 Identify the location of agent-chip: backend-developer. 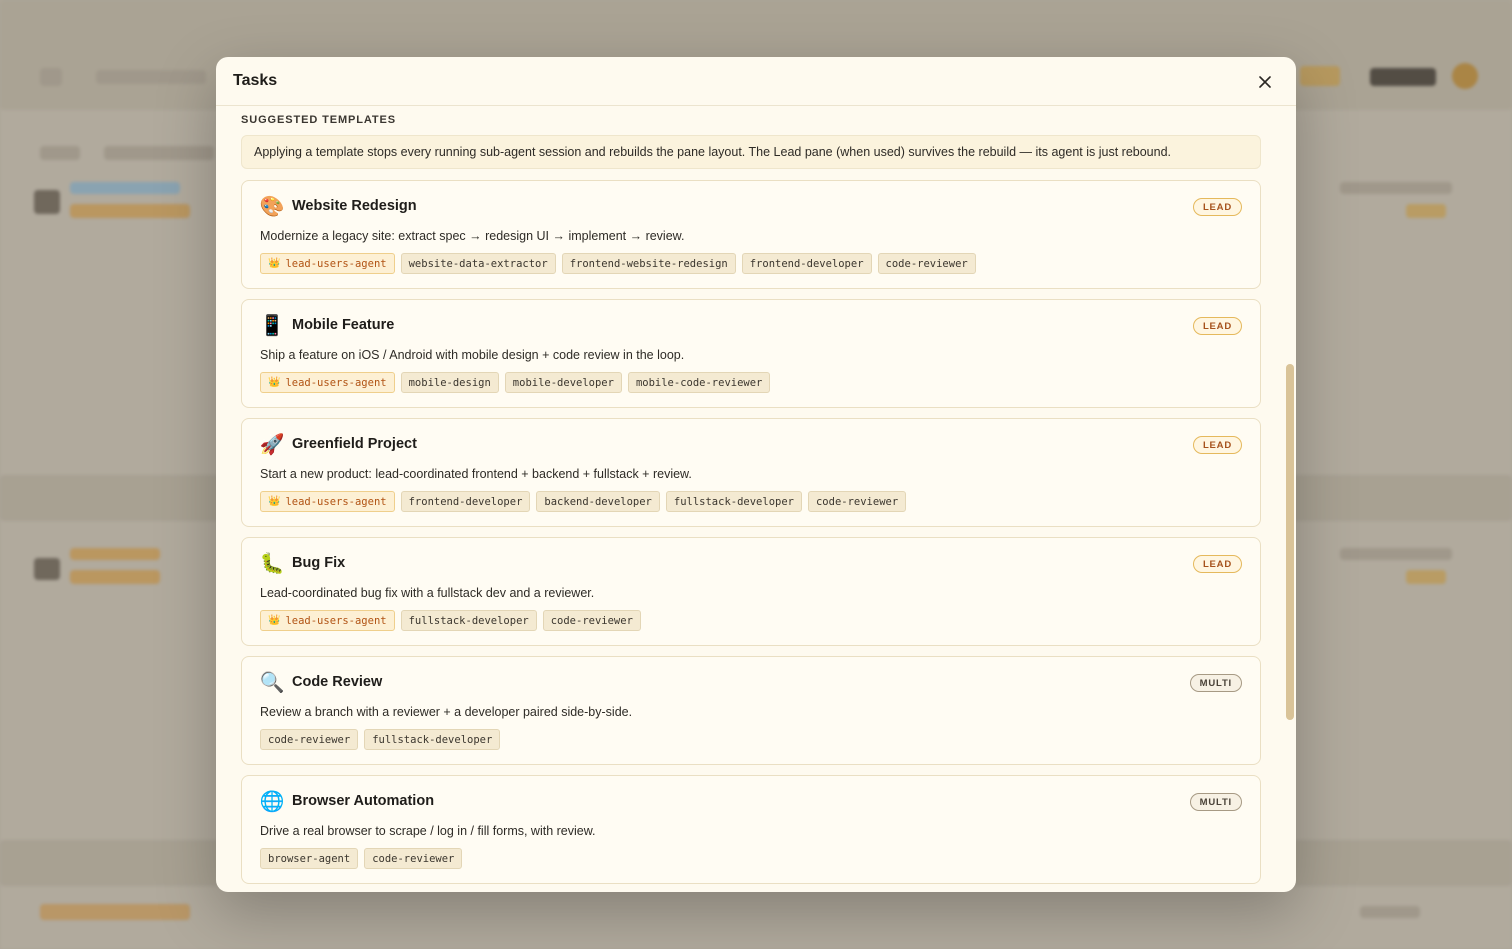
(598, 501).